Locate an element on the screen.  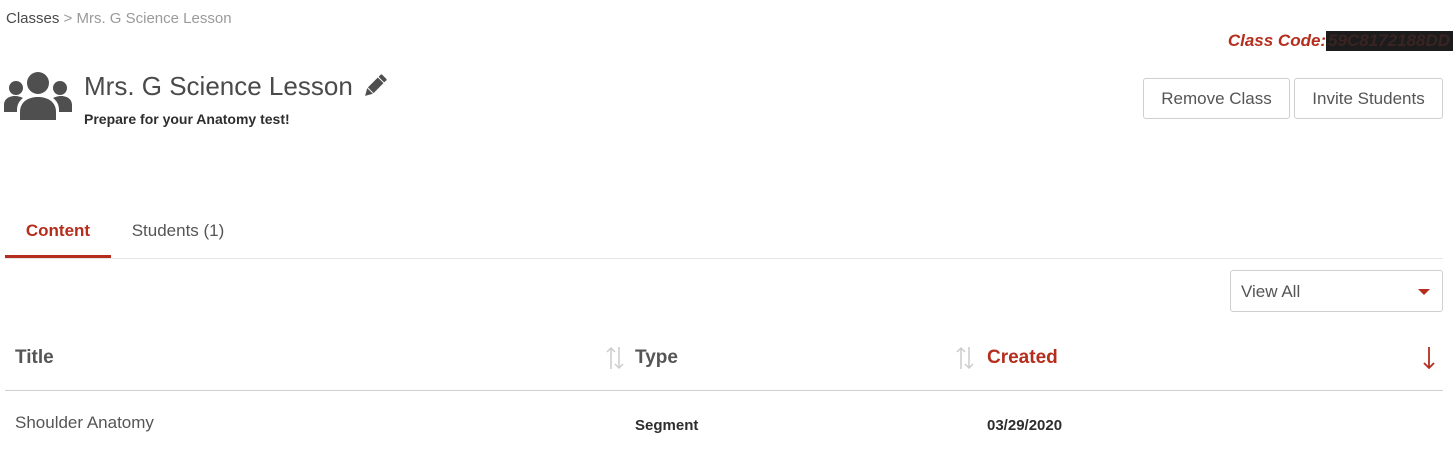
pencil-icon is located at coordinates (375, 86).